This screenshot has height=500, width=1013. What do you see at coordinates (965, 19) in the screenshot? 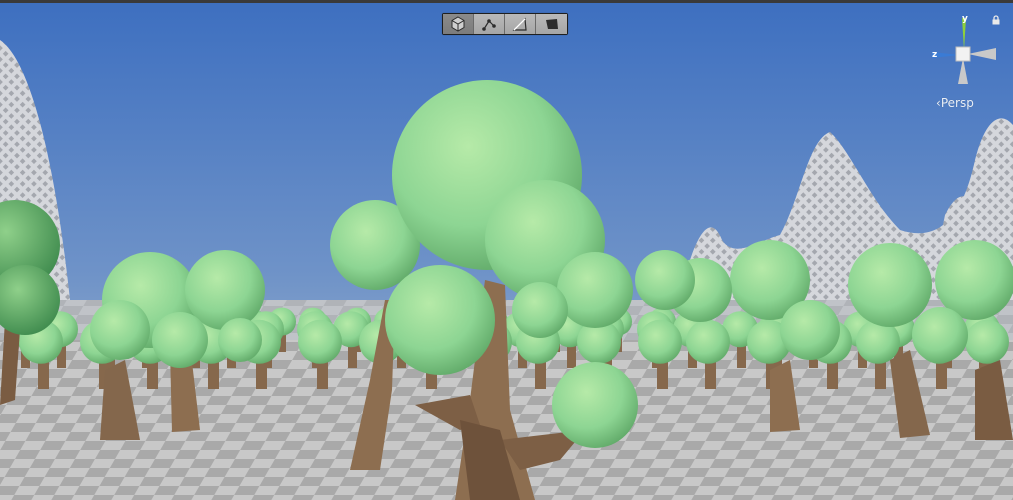
I see `y-axis-label: y` at bounding box center [965, 19].